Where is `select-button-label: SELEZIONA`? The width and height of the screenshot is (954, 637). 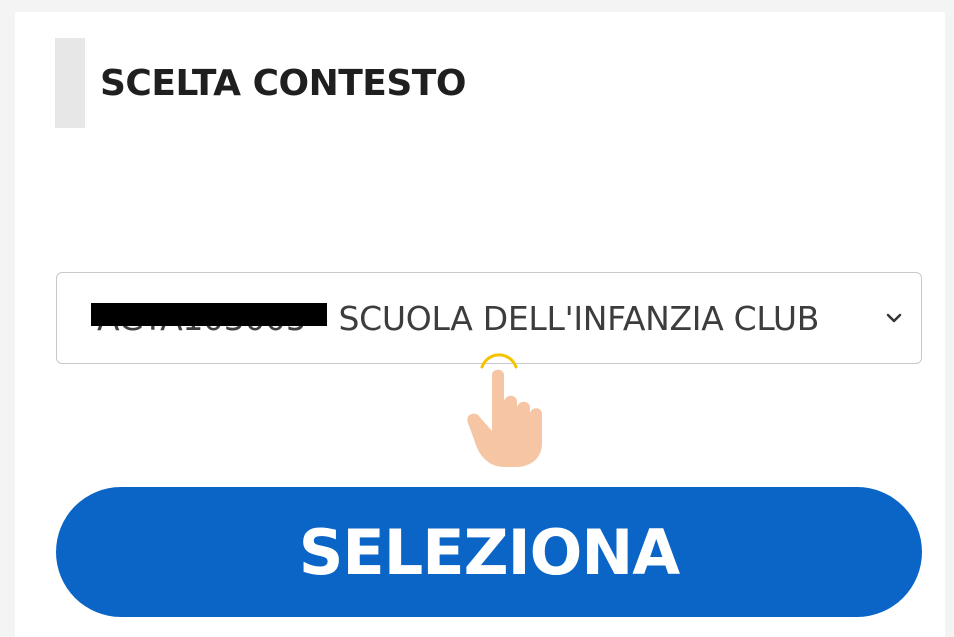
select-button-label: SELEZIONA is located at coordinates (489, 552).